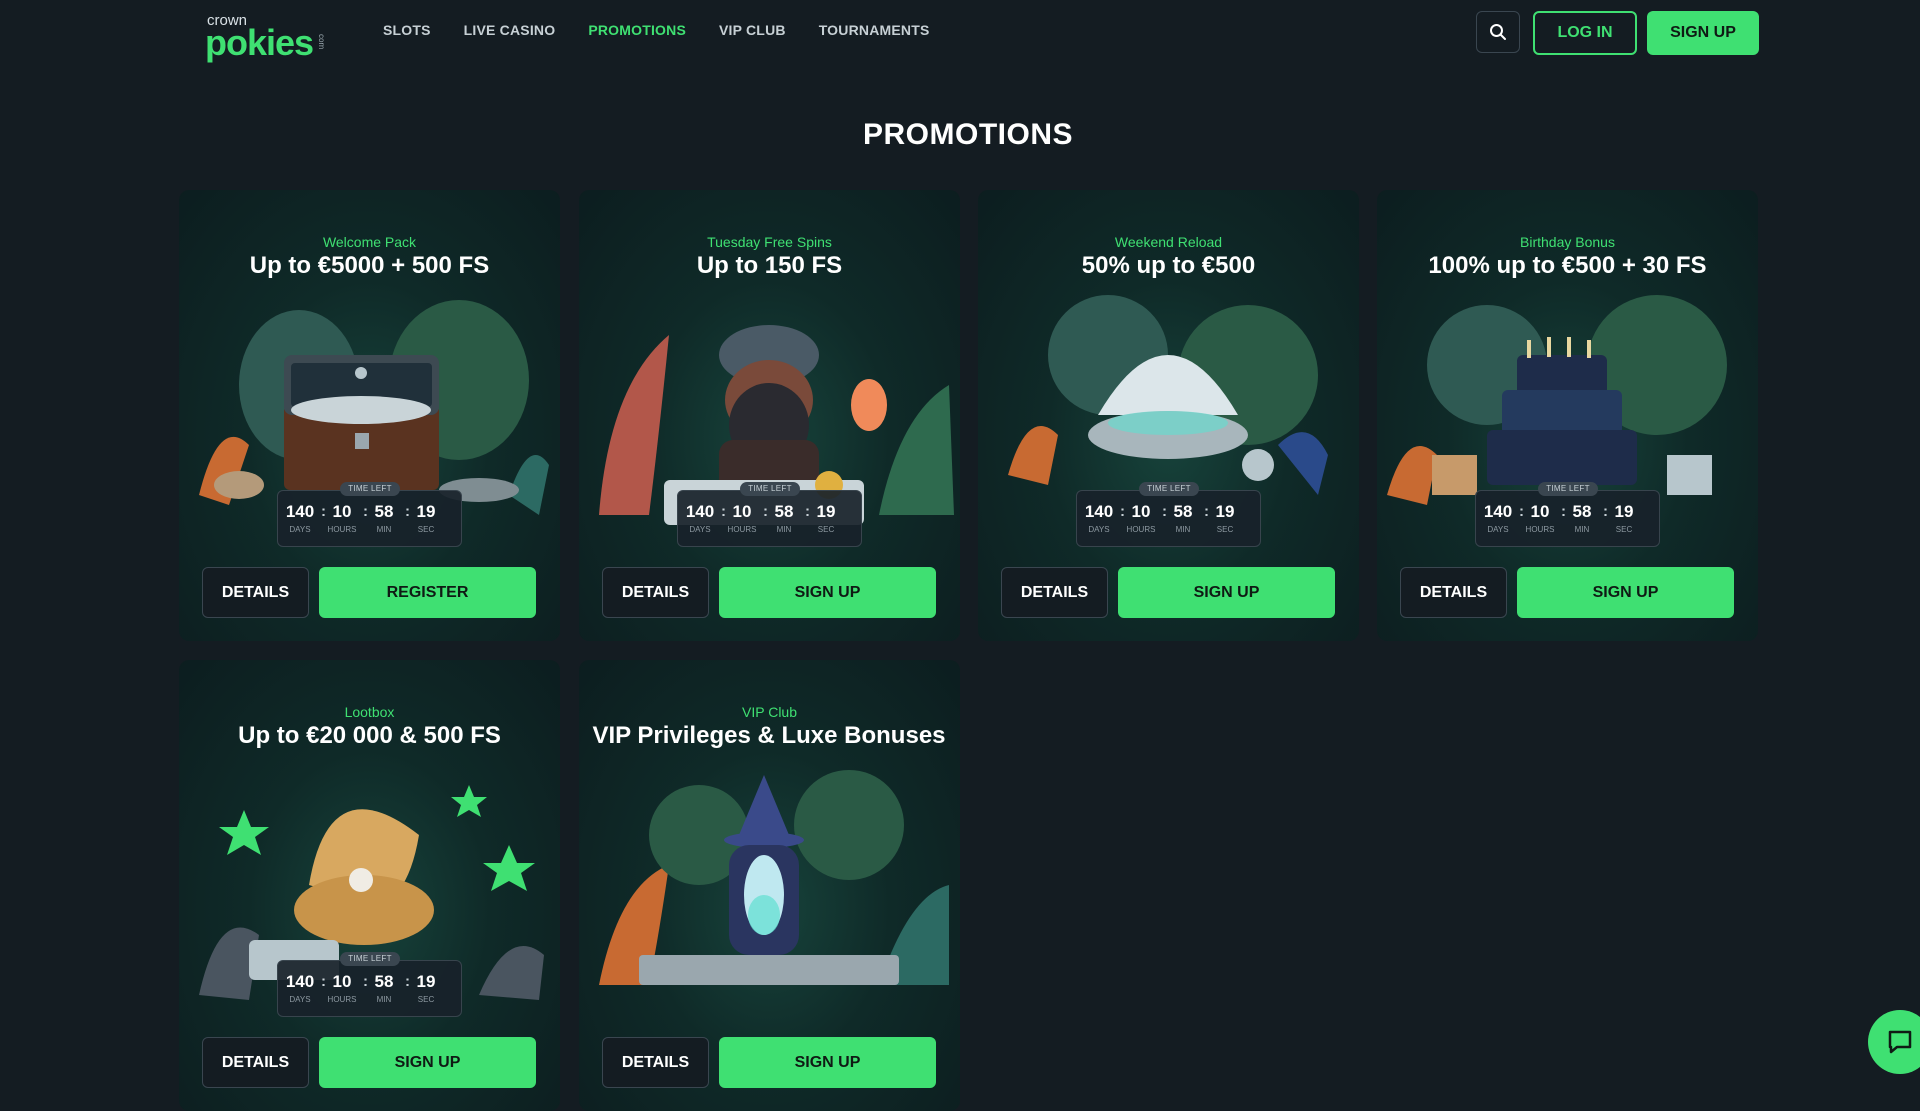  What do you see at coordinates (1168, 265) in the screenshot?
I see `promo-title: 50% up to €500` at bounding box center [1168, 265].